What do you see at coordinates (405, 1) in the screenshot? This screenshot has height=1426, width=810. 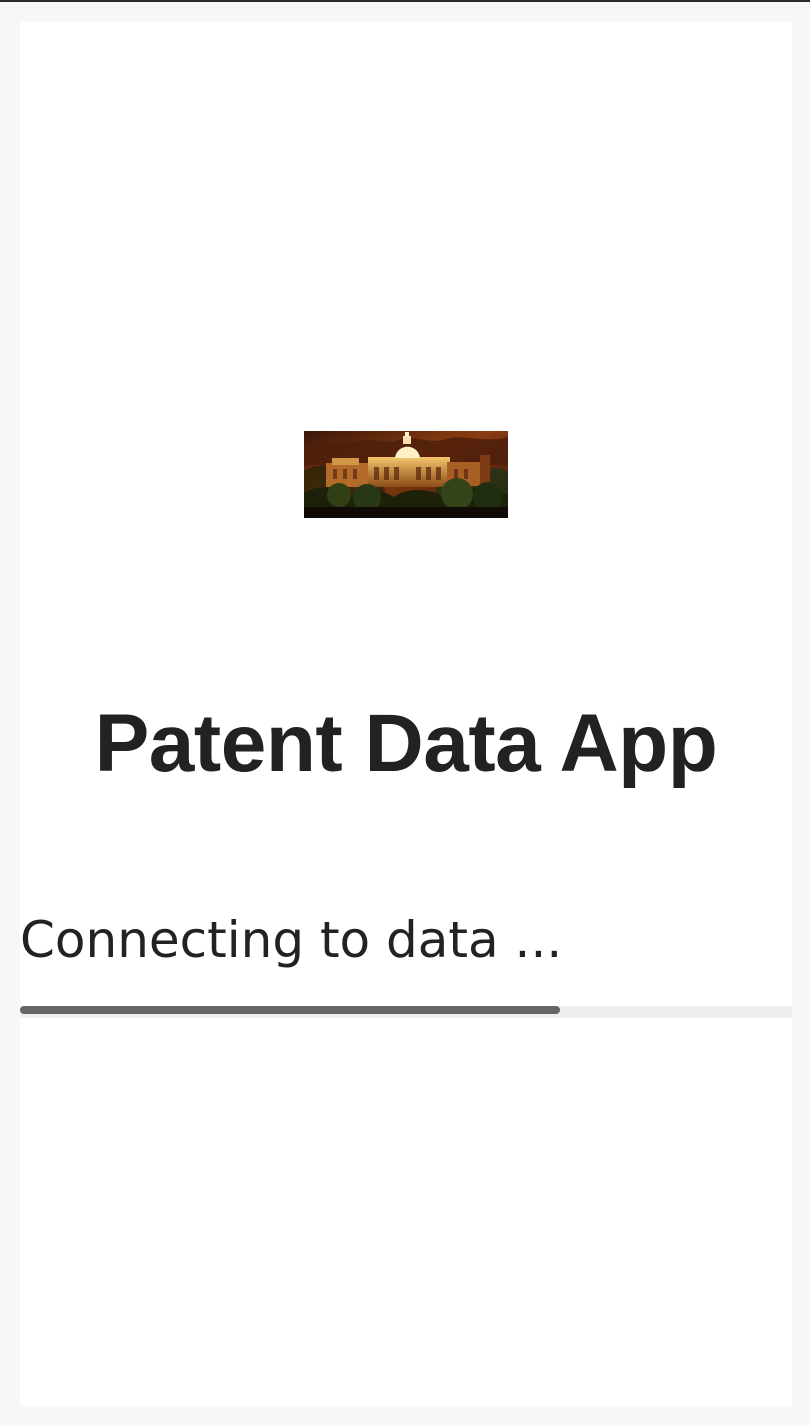 I see `top-border` at bounding box center [405, 1].